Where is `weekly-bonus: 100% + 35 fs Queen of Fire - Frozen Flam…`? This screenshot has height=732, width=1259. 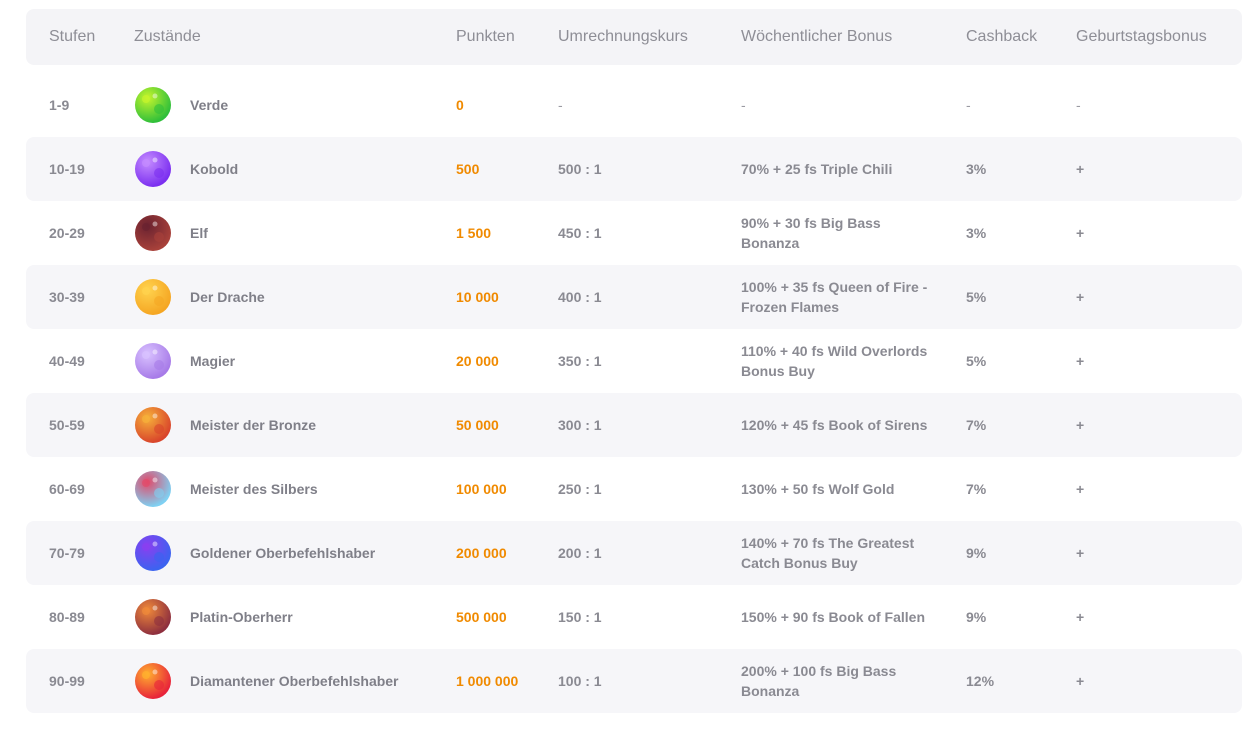
weekly-bonus: 100% + 35 fs Queen of Fire - Frozen Flam… is located at coordinates (834, 297).